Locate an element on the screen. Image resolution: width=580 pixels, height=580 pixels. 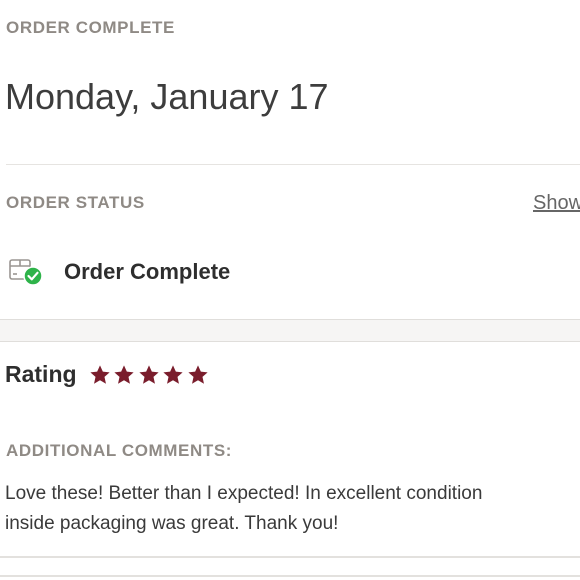
section-separator is located at coordinates (290, 330).